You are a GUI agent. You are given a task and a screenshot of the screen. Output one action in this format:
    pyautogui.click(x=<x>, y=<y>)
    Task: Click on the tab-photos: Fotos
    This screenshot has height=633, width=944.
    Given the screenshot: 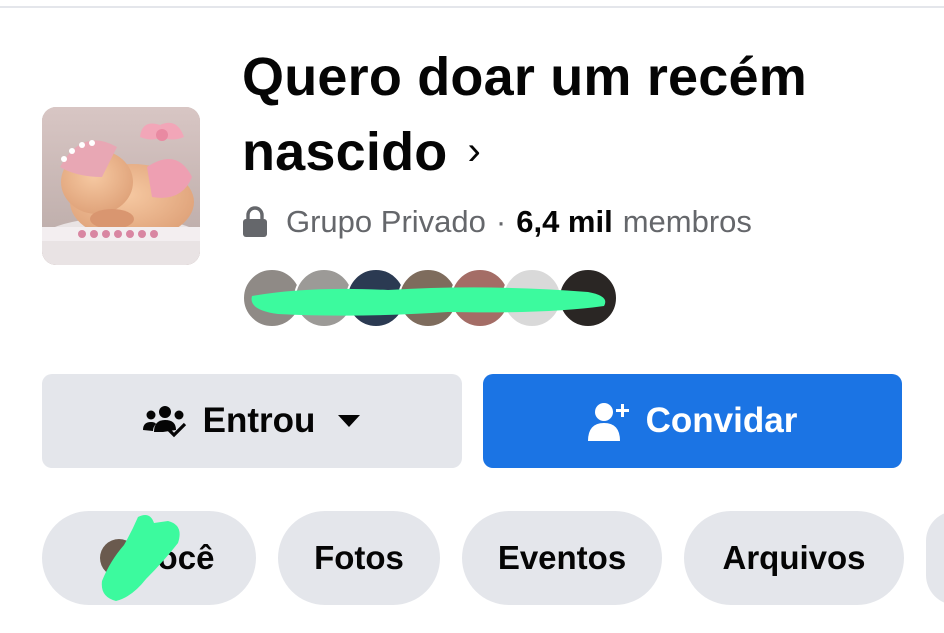 What is the action you would take?
    pyautogui.click(x=359, y=558)
    